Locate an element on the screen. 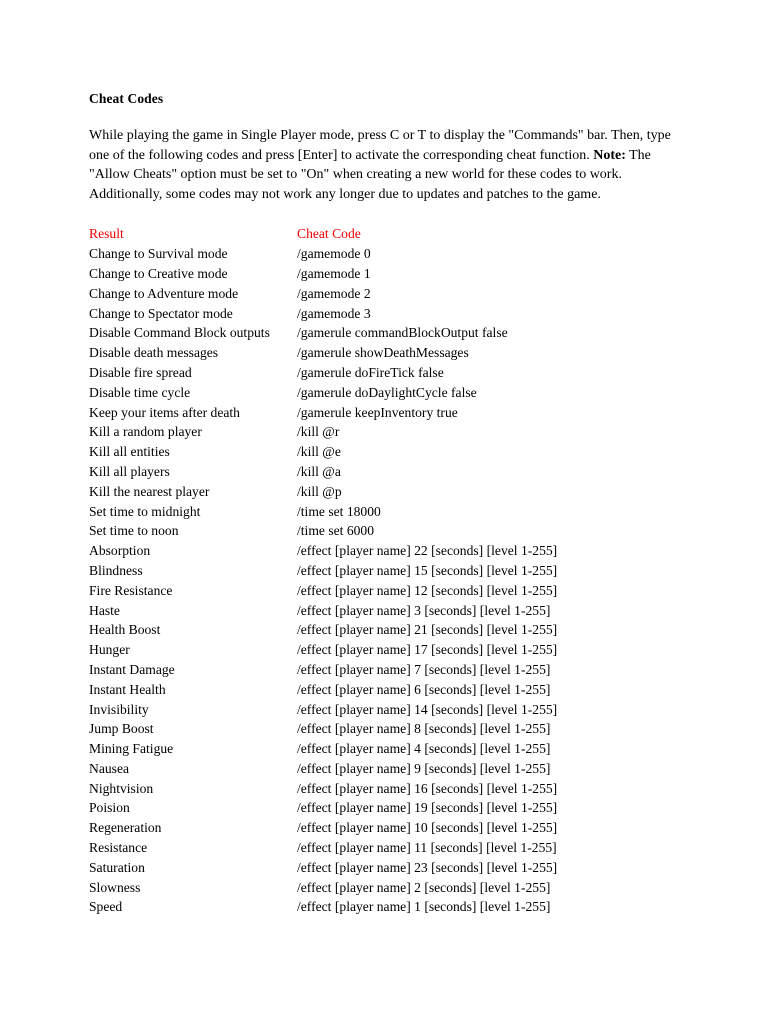 This screenshot has height=1024, width=768. cell-result: Invisibility is located at coordinates (119, 709).